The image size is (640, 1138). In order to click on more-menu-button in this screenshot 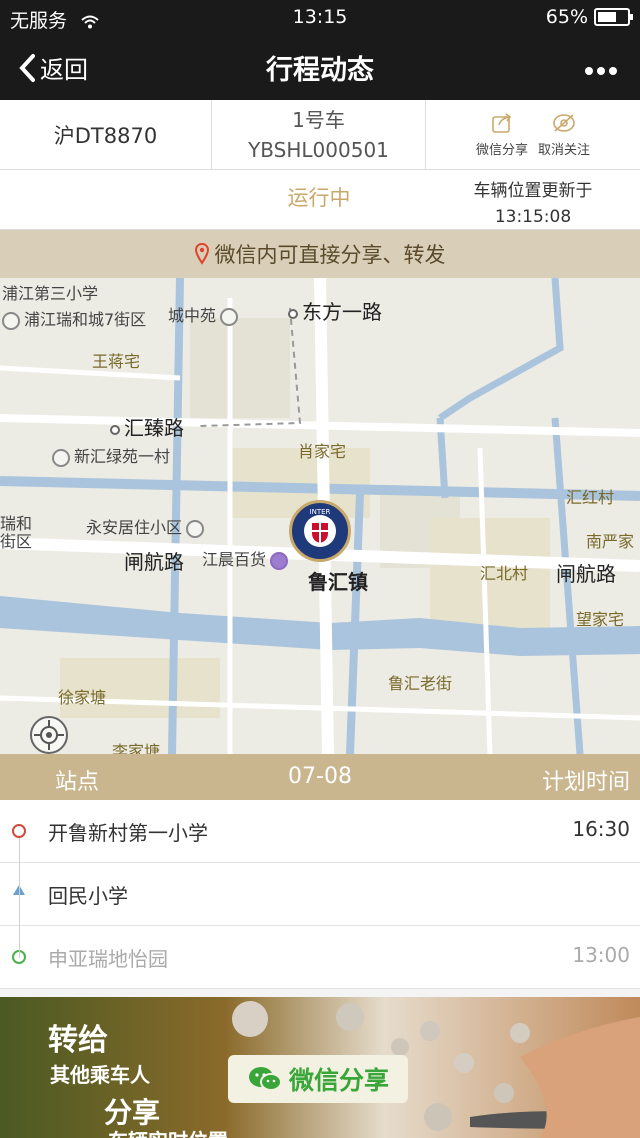, I will do `click(601, 66)`.